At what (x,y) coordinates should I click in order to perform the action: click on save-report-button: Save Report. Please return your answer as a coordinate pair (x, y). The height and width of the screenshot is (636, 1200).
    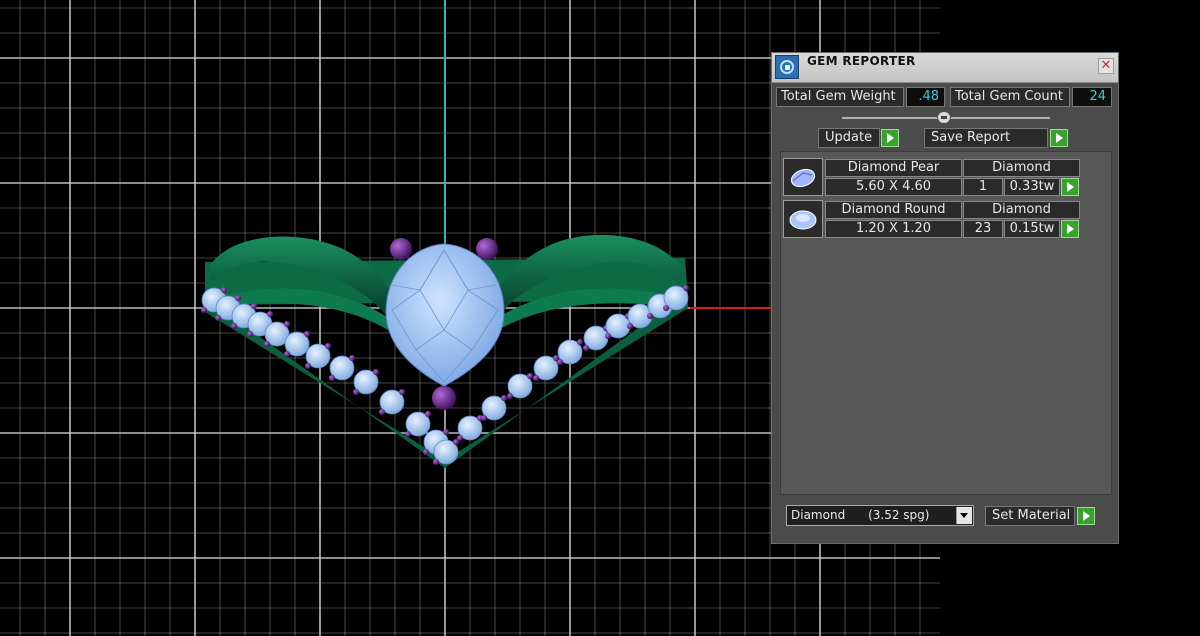
    Looking at the image, I should click on (986, 138).